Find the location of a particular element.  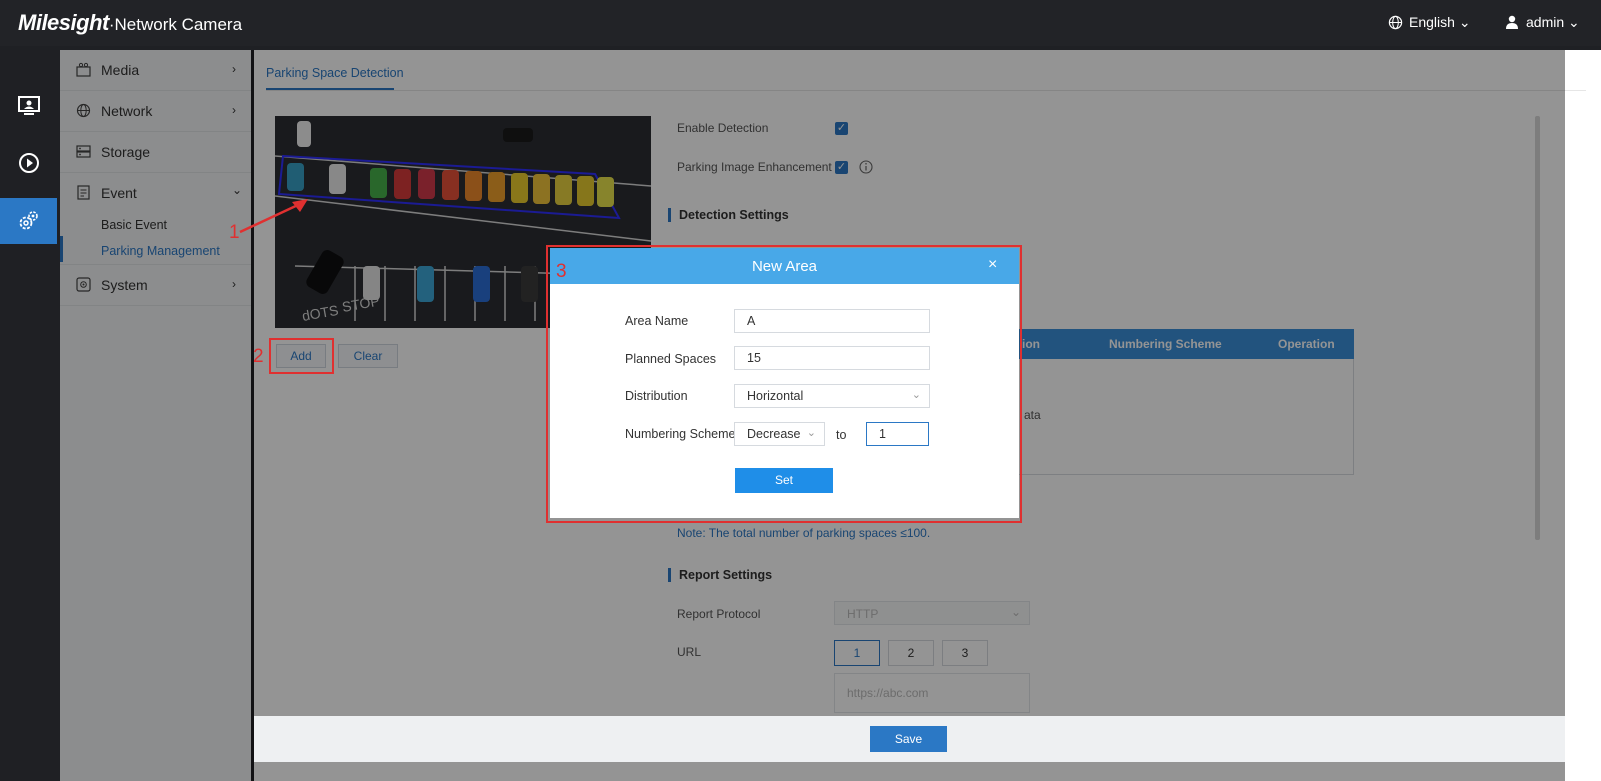

playback-icon is located at coordinates (28, 163).